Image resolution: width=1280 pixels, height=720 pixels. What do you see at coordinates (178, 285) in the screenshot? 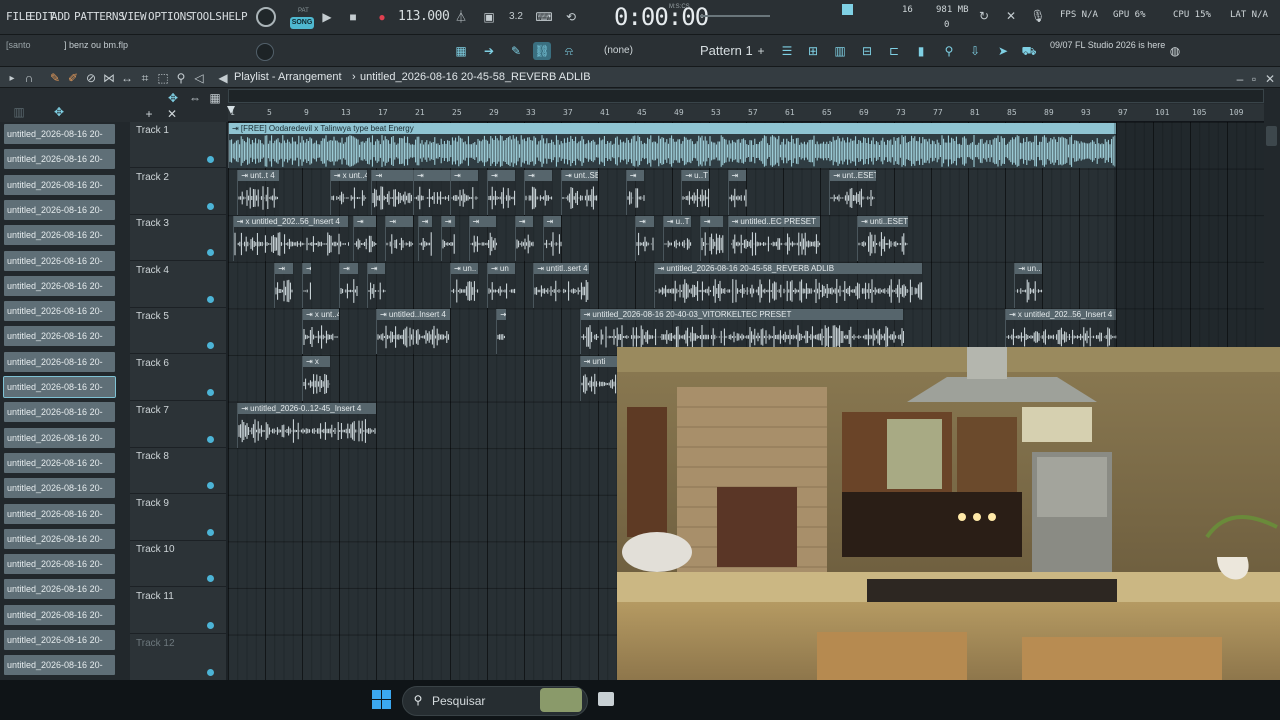
I see `track-header: Track 4` at bounding box center [178, 285].